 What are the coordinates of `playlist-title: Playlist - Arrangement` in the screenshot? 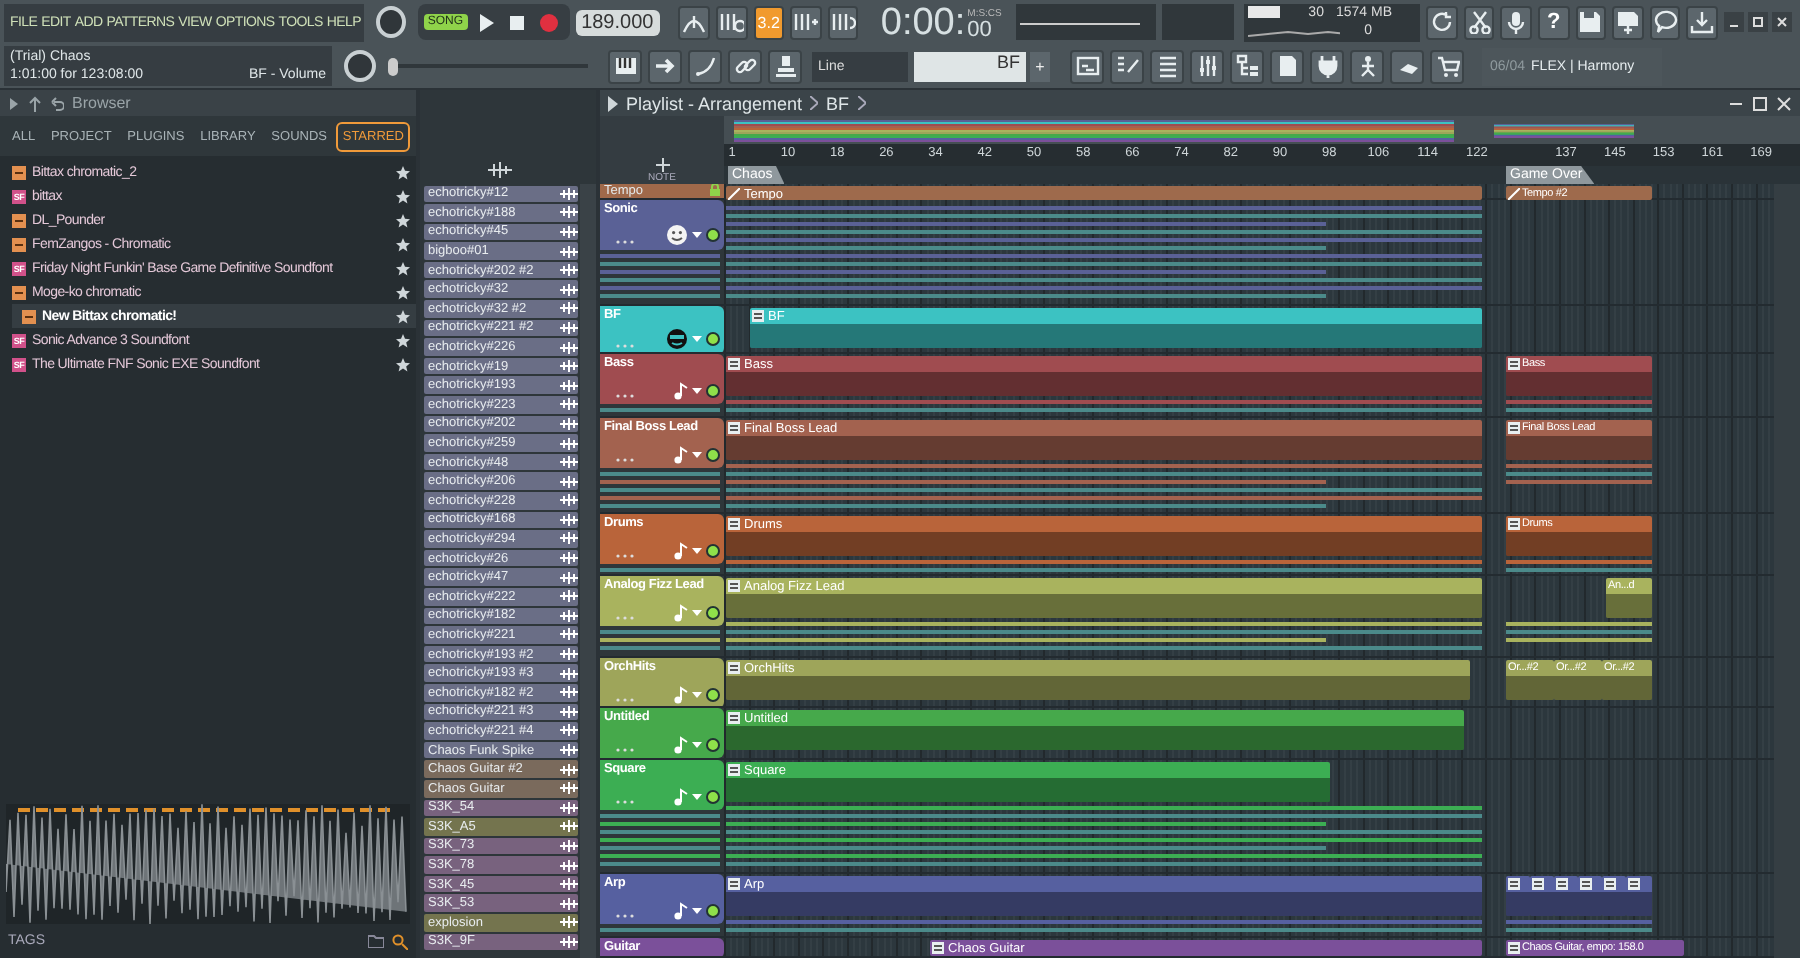 It's located at (714, 103).